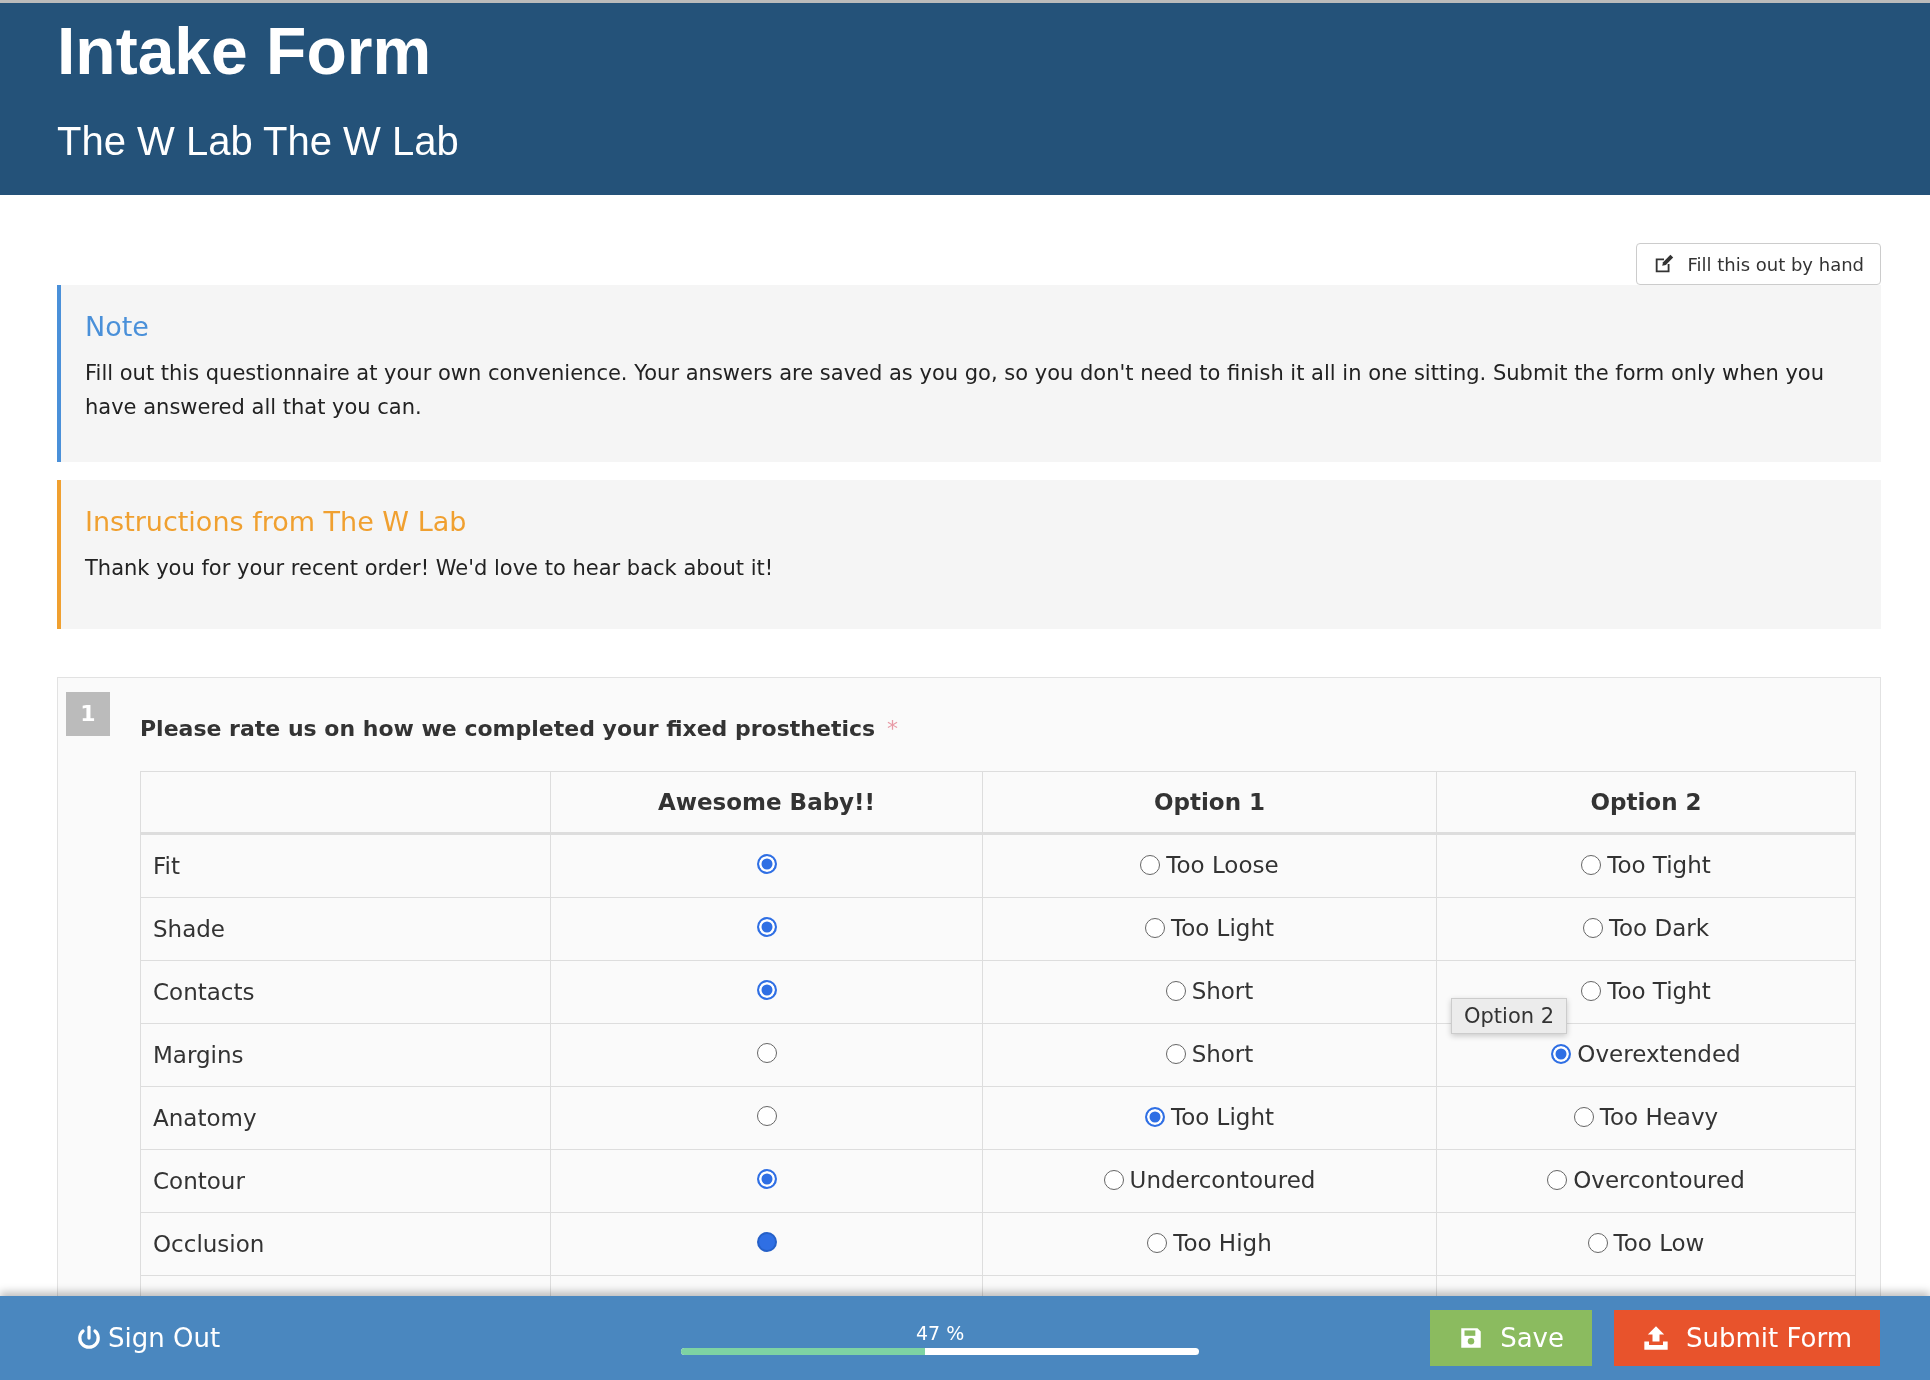  What do you see at coordinates (1222, 865) in the screenshot?
I see `option-label: Too Loose` at bounding box center [1222, 865].